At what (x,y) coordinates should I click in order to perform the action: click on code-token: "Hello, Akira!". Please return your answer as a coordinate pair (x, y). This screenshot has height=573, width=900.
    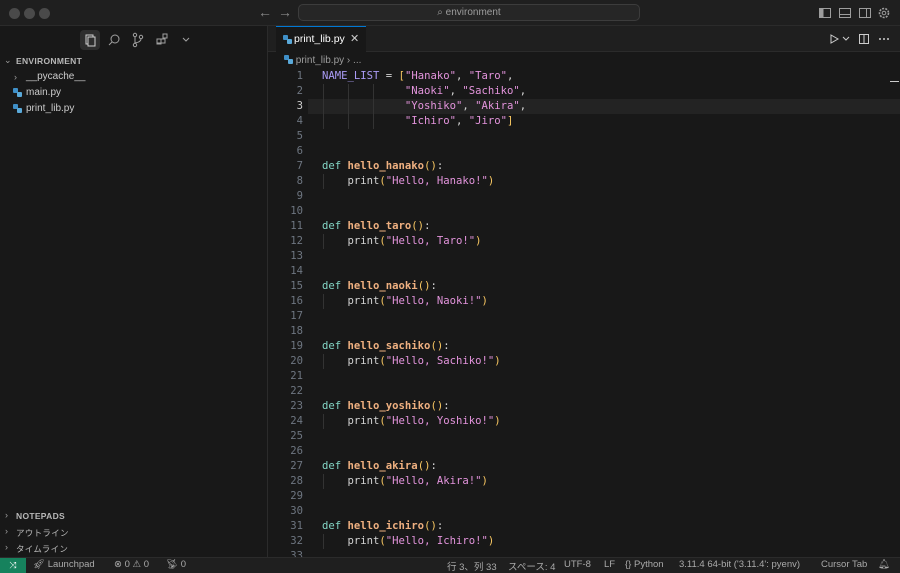
    Looking at the image, I should click on (433, 481).